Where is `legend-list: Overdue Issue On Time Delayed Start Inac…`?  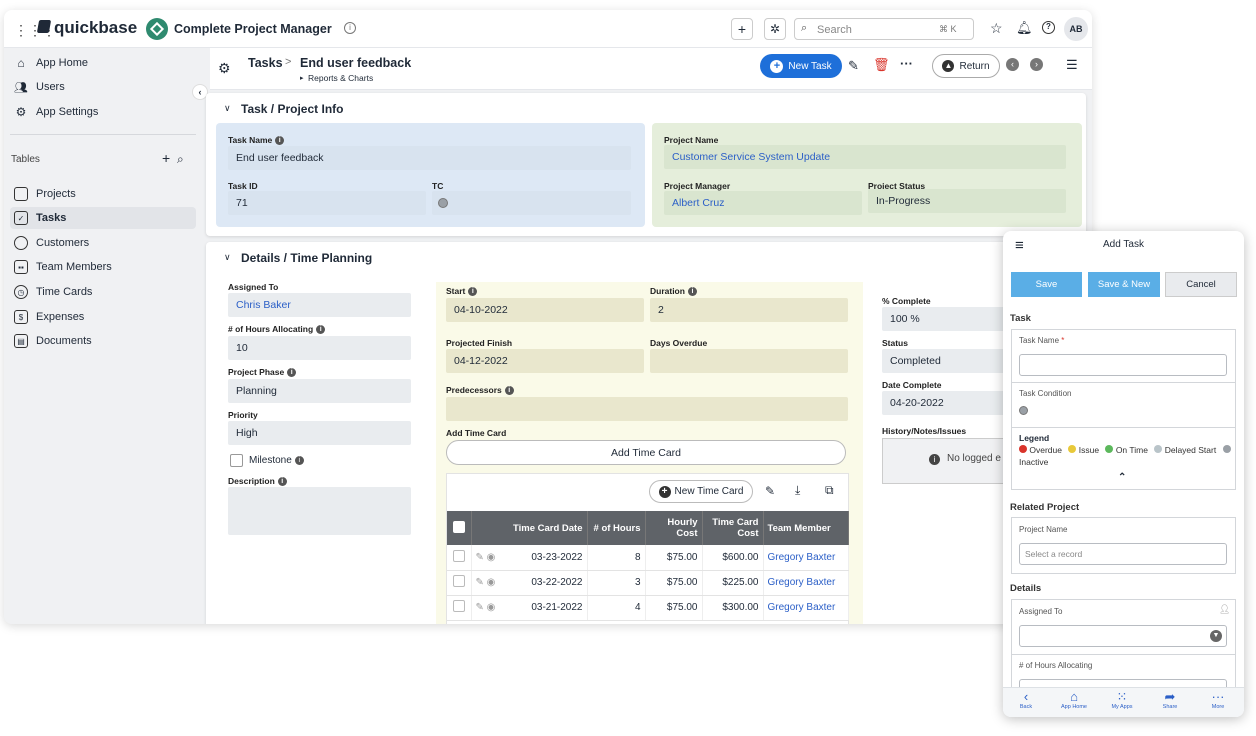
legend-list: Overdue Issue On Time Delayed Start Inac… is located at coordinates (1126, 456).